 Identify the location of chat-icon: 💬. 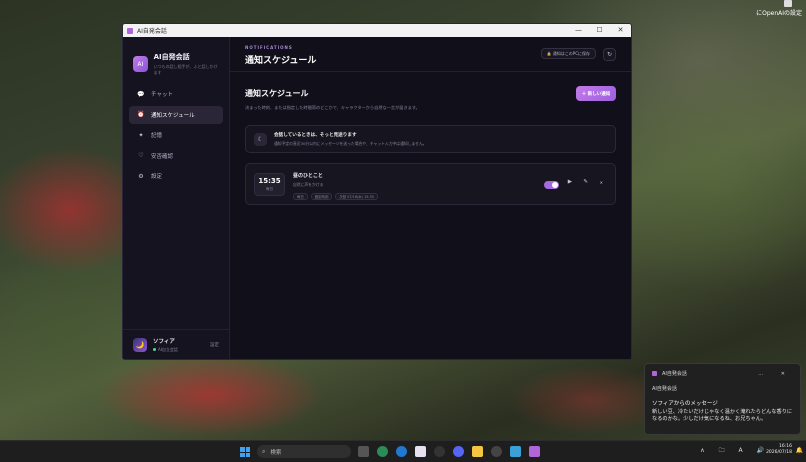
(141, 94).